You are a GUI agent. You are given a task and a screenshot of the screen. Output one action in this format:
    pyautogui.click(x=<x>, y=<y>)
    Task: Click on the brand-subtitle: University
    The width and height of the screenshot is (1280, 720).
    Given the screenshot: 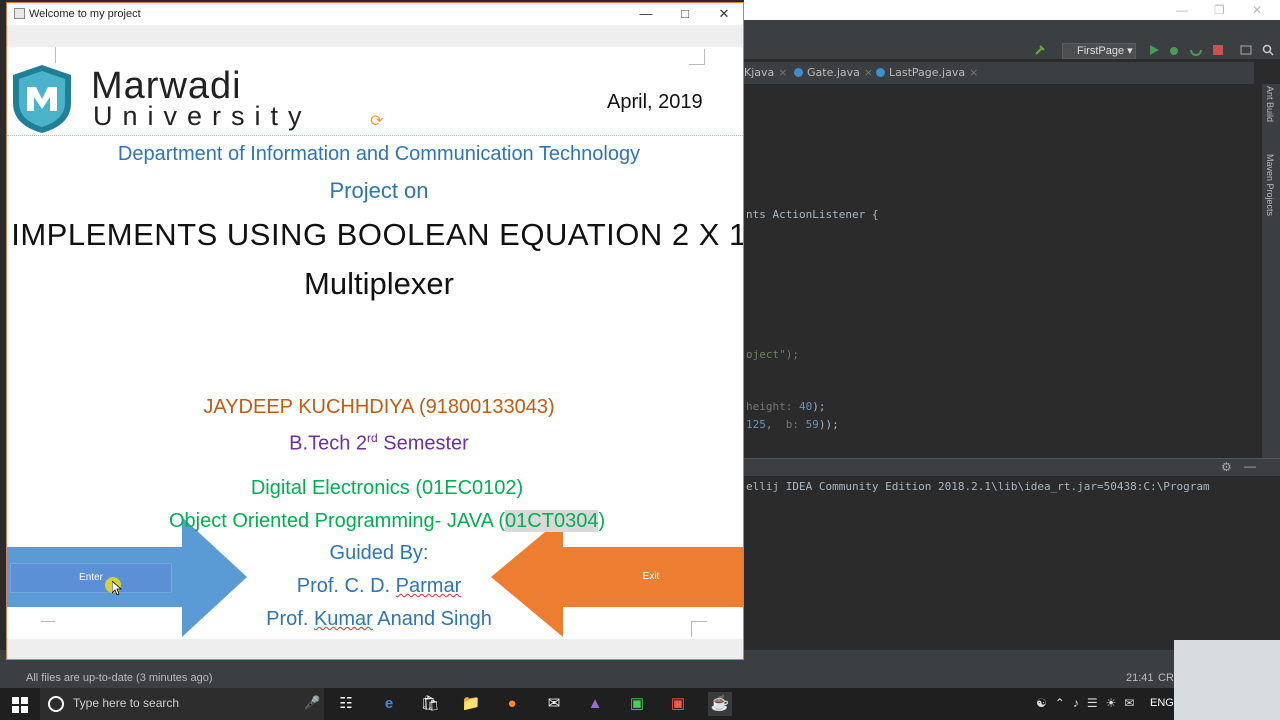 What is the action you would take?
    pyautogui.click(x=202, y=116)
    